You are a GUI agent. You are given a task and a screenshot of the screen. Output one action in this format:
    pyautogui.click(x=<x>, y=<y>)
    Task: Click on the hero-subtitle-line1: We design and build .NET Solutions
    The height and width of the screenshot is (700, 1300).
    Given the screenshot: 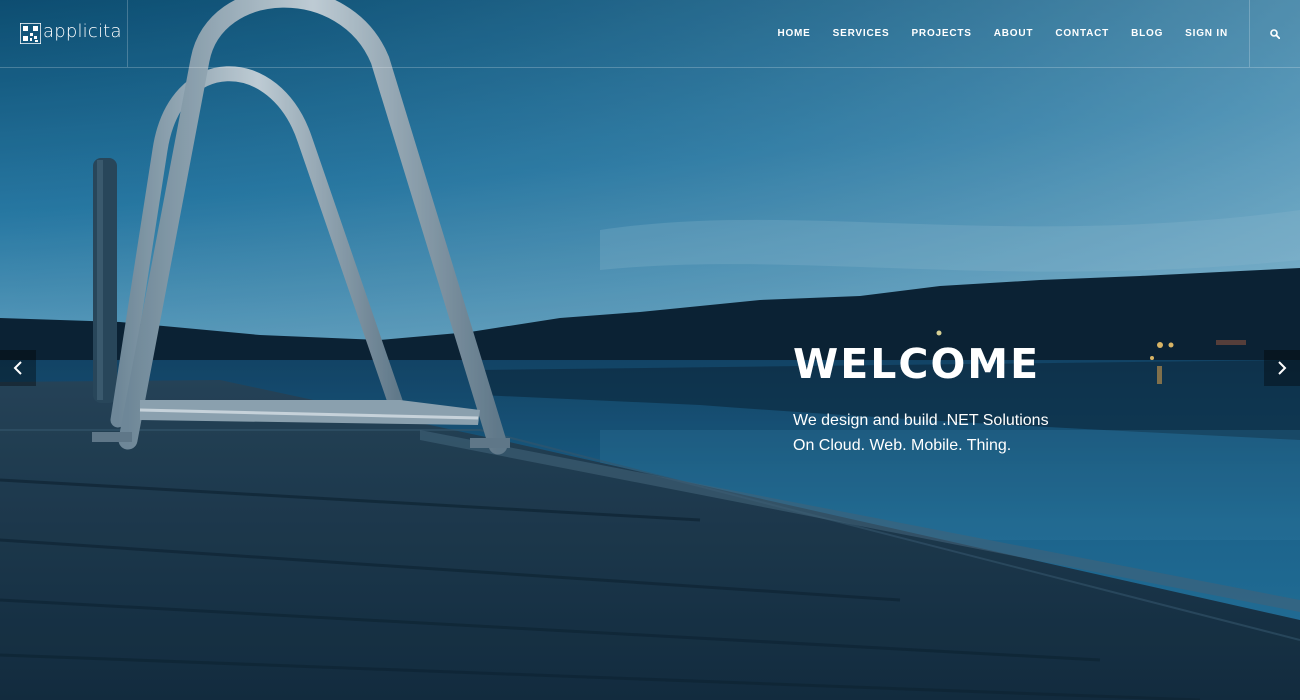 What is the action you would take?
    pyautogui.click(x=921, y=420)
    